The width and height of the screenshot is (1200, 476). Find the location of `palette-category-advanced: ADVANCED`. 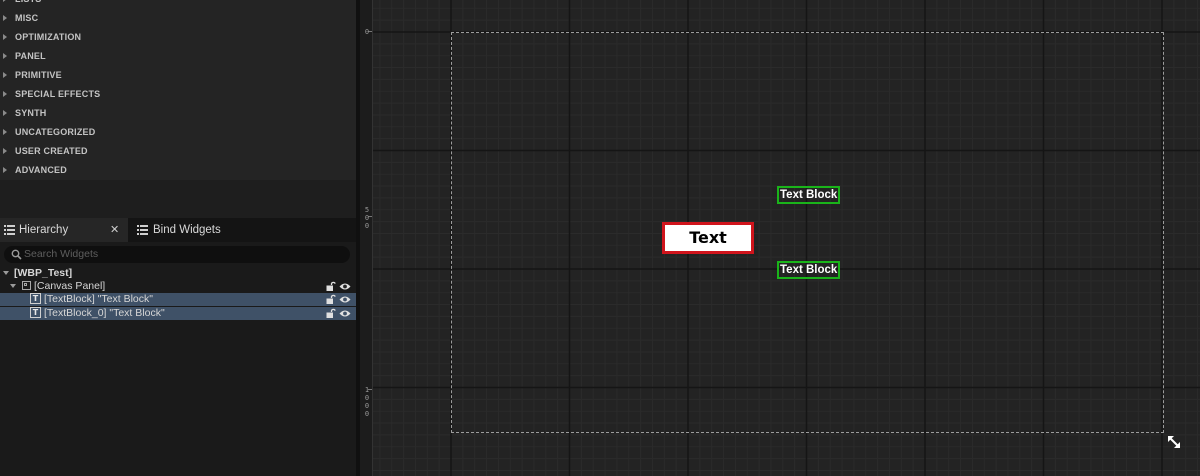

palette-category-advanced: ADVANCED is located at coordinates (178, 170).